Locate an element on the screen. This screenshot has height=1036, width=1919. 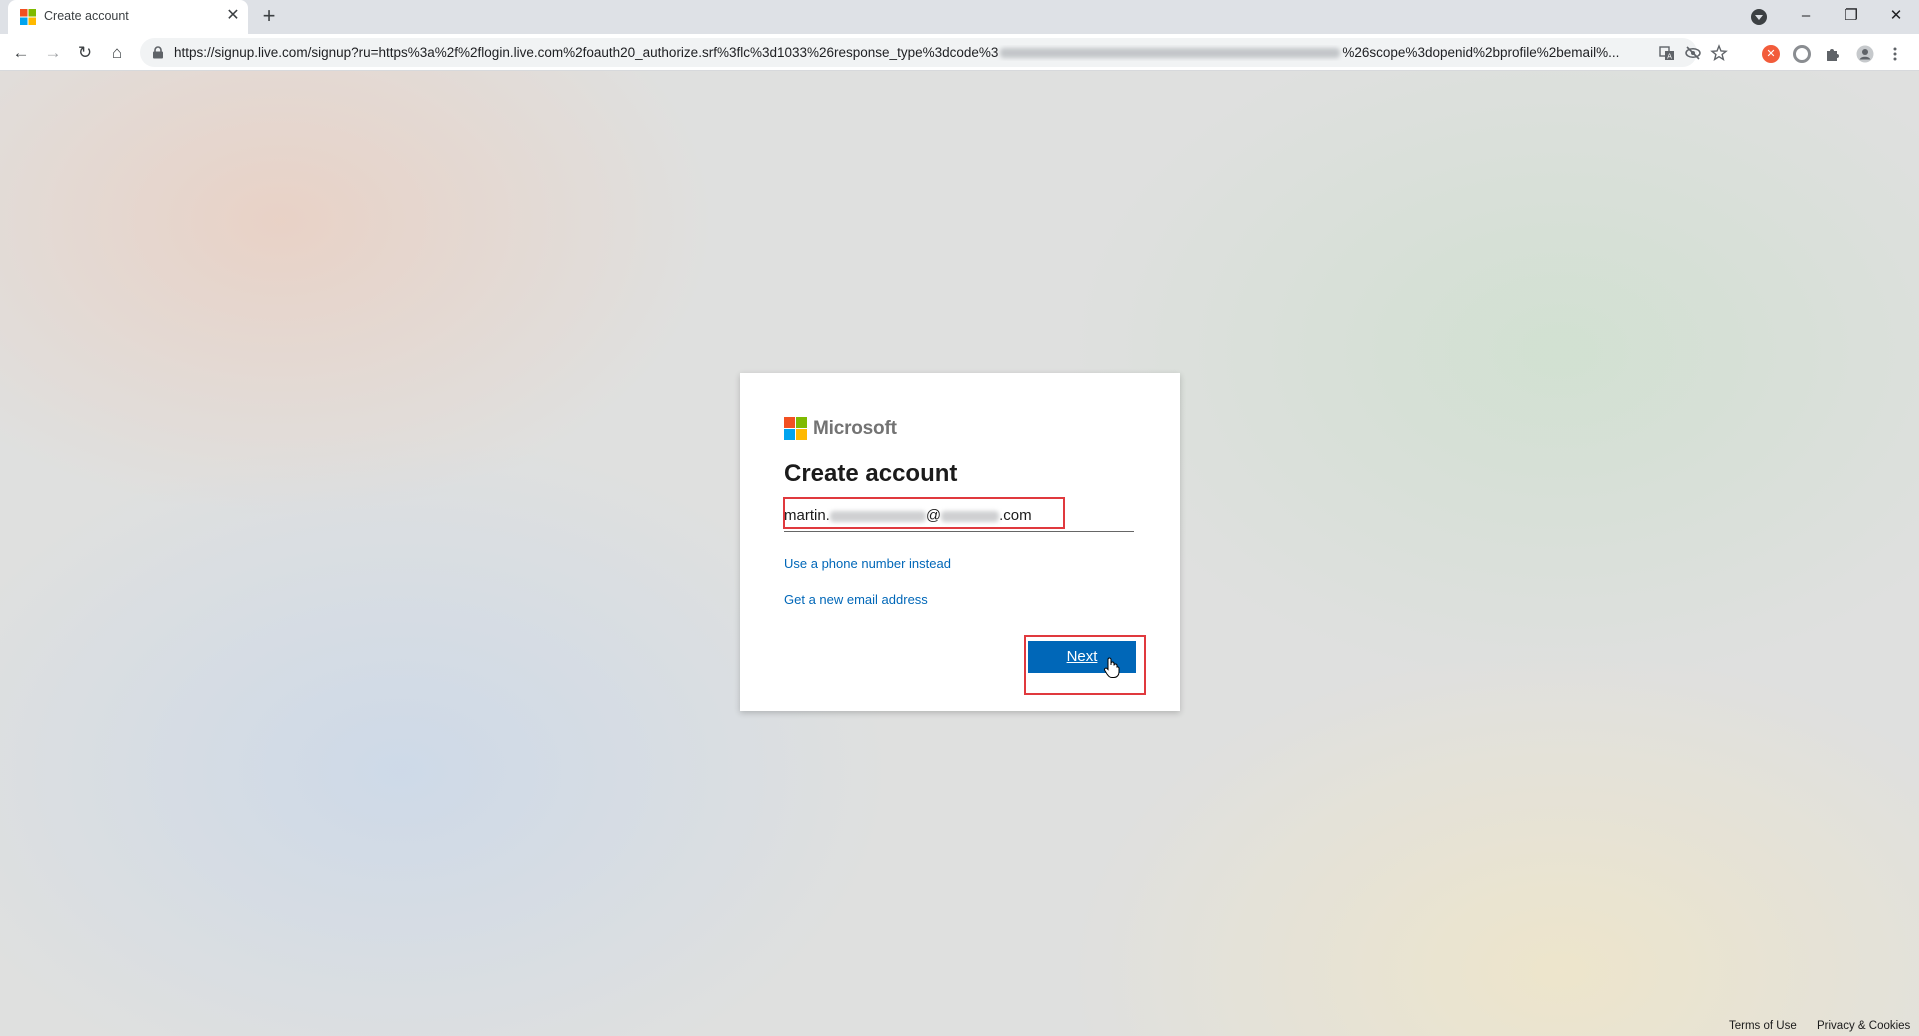
new-email-link: Get a new email address is located at coordinates (856, 600).